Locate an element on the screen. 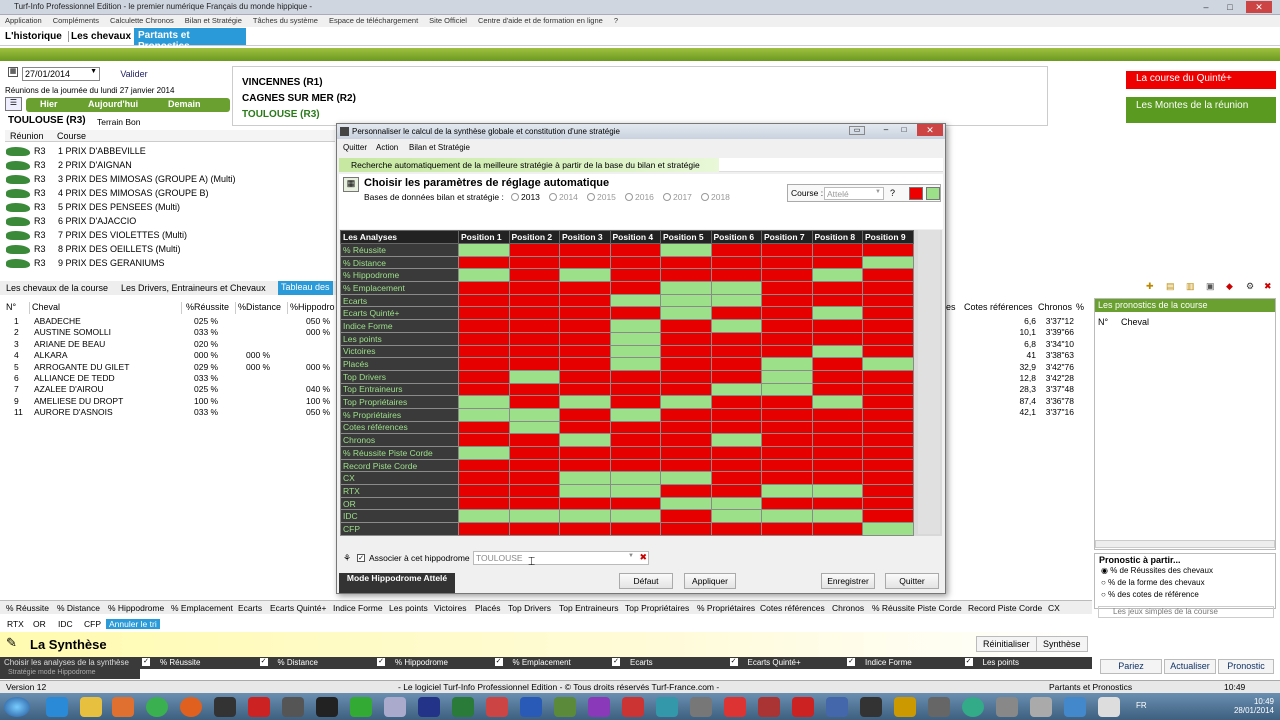 The width and height of the screenshot is (1280, 720). maximize-icon: □ is located at coordinates (904, 130).